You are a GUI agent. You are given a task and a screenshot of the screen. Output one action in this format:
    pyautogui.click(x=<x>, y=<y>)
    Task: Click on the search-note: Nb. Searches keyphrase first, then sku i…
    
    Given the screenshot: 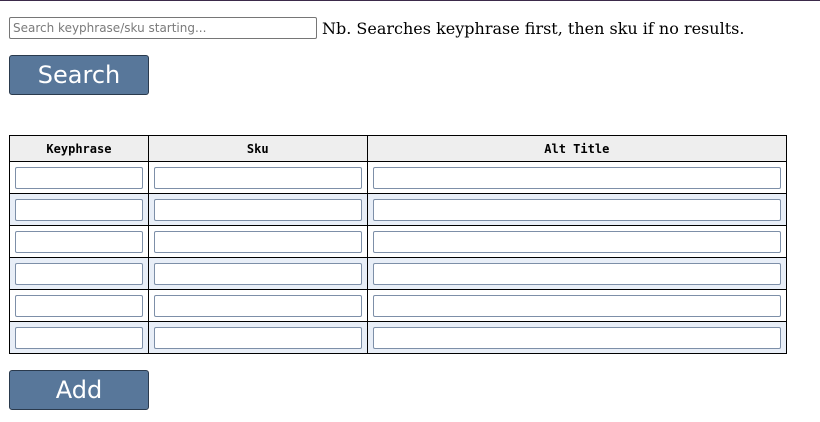 What is the action you would take?
    pyautogui.click(x=533, y=28)
    